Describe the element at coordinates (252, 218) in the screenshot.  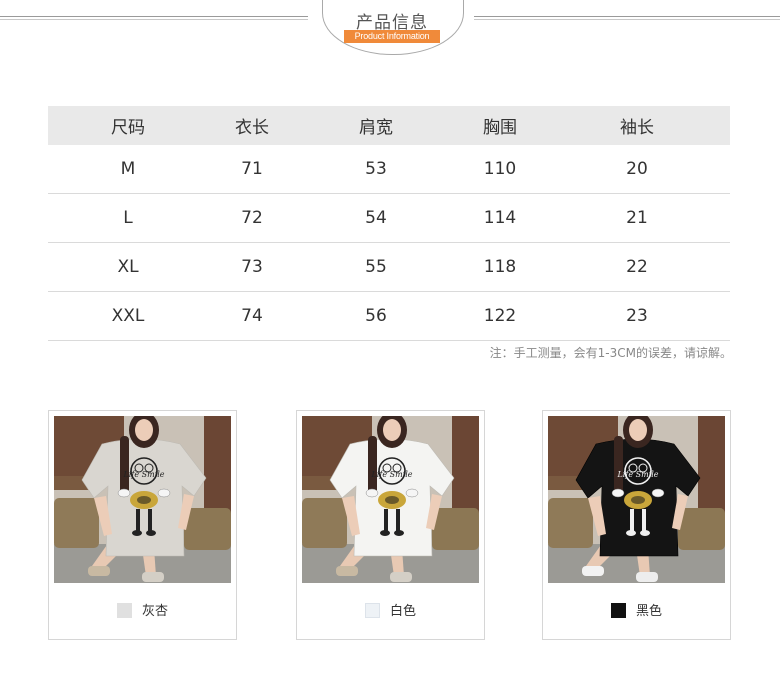
I see `cell-length: 72` at that location.